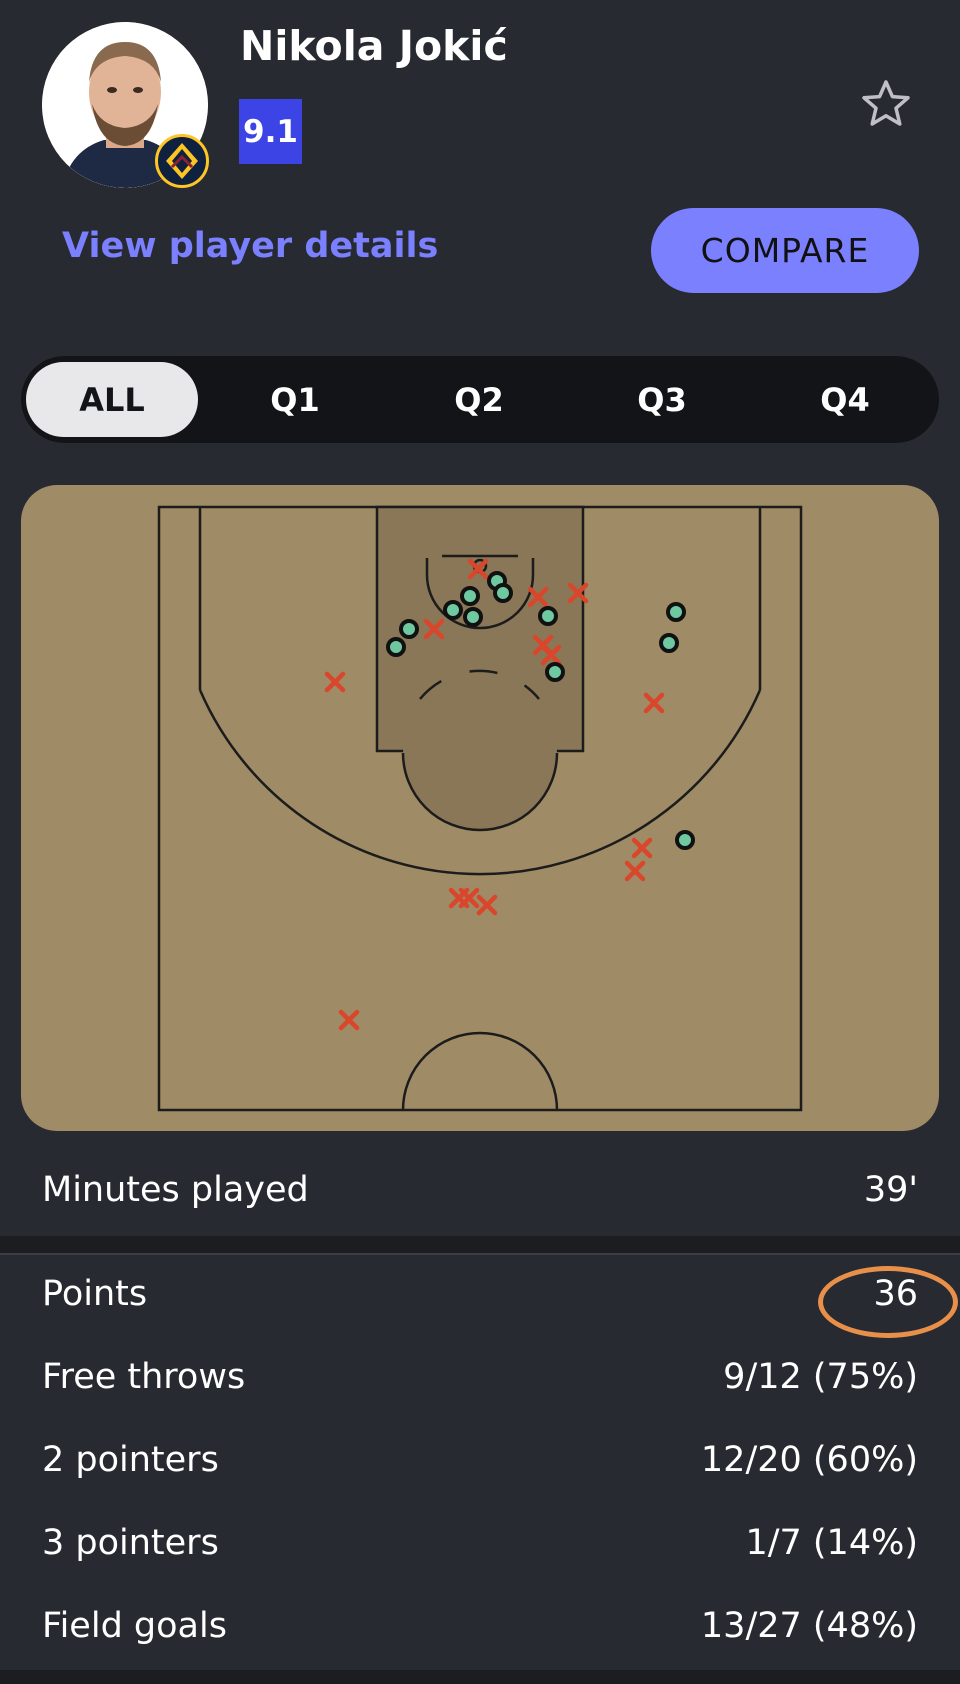  Describe the element at coordinates (95, 1294) in the screenshot. I see `stat-label: Points` at that location.